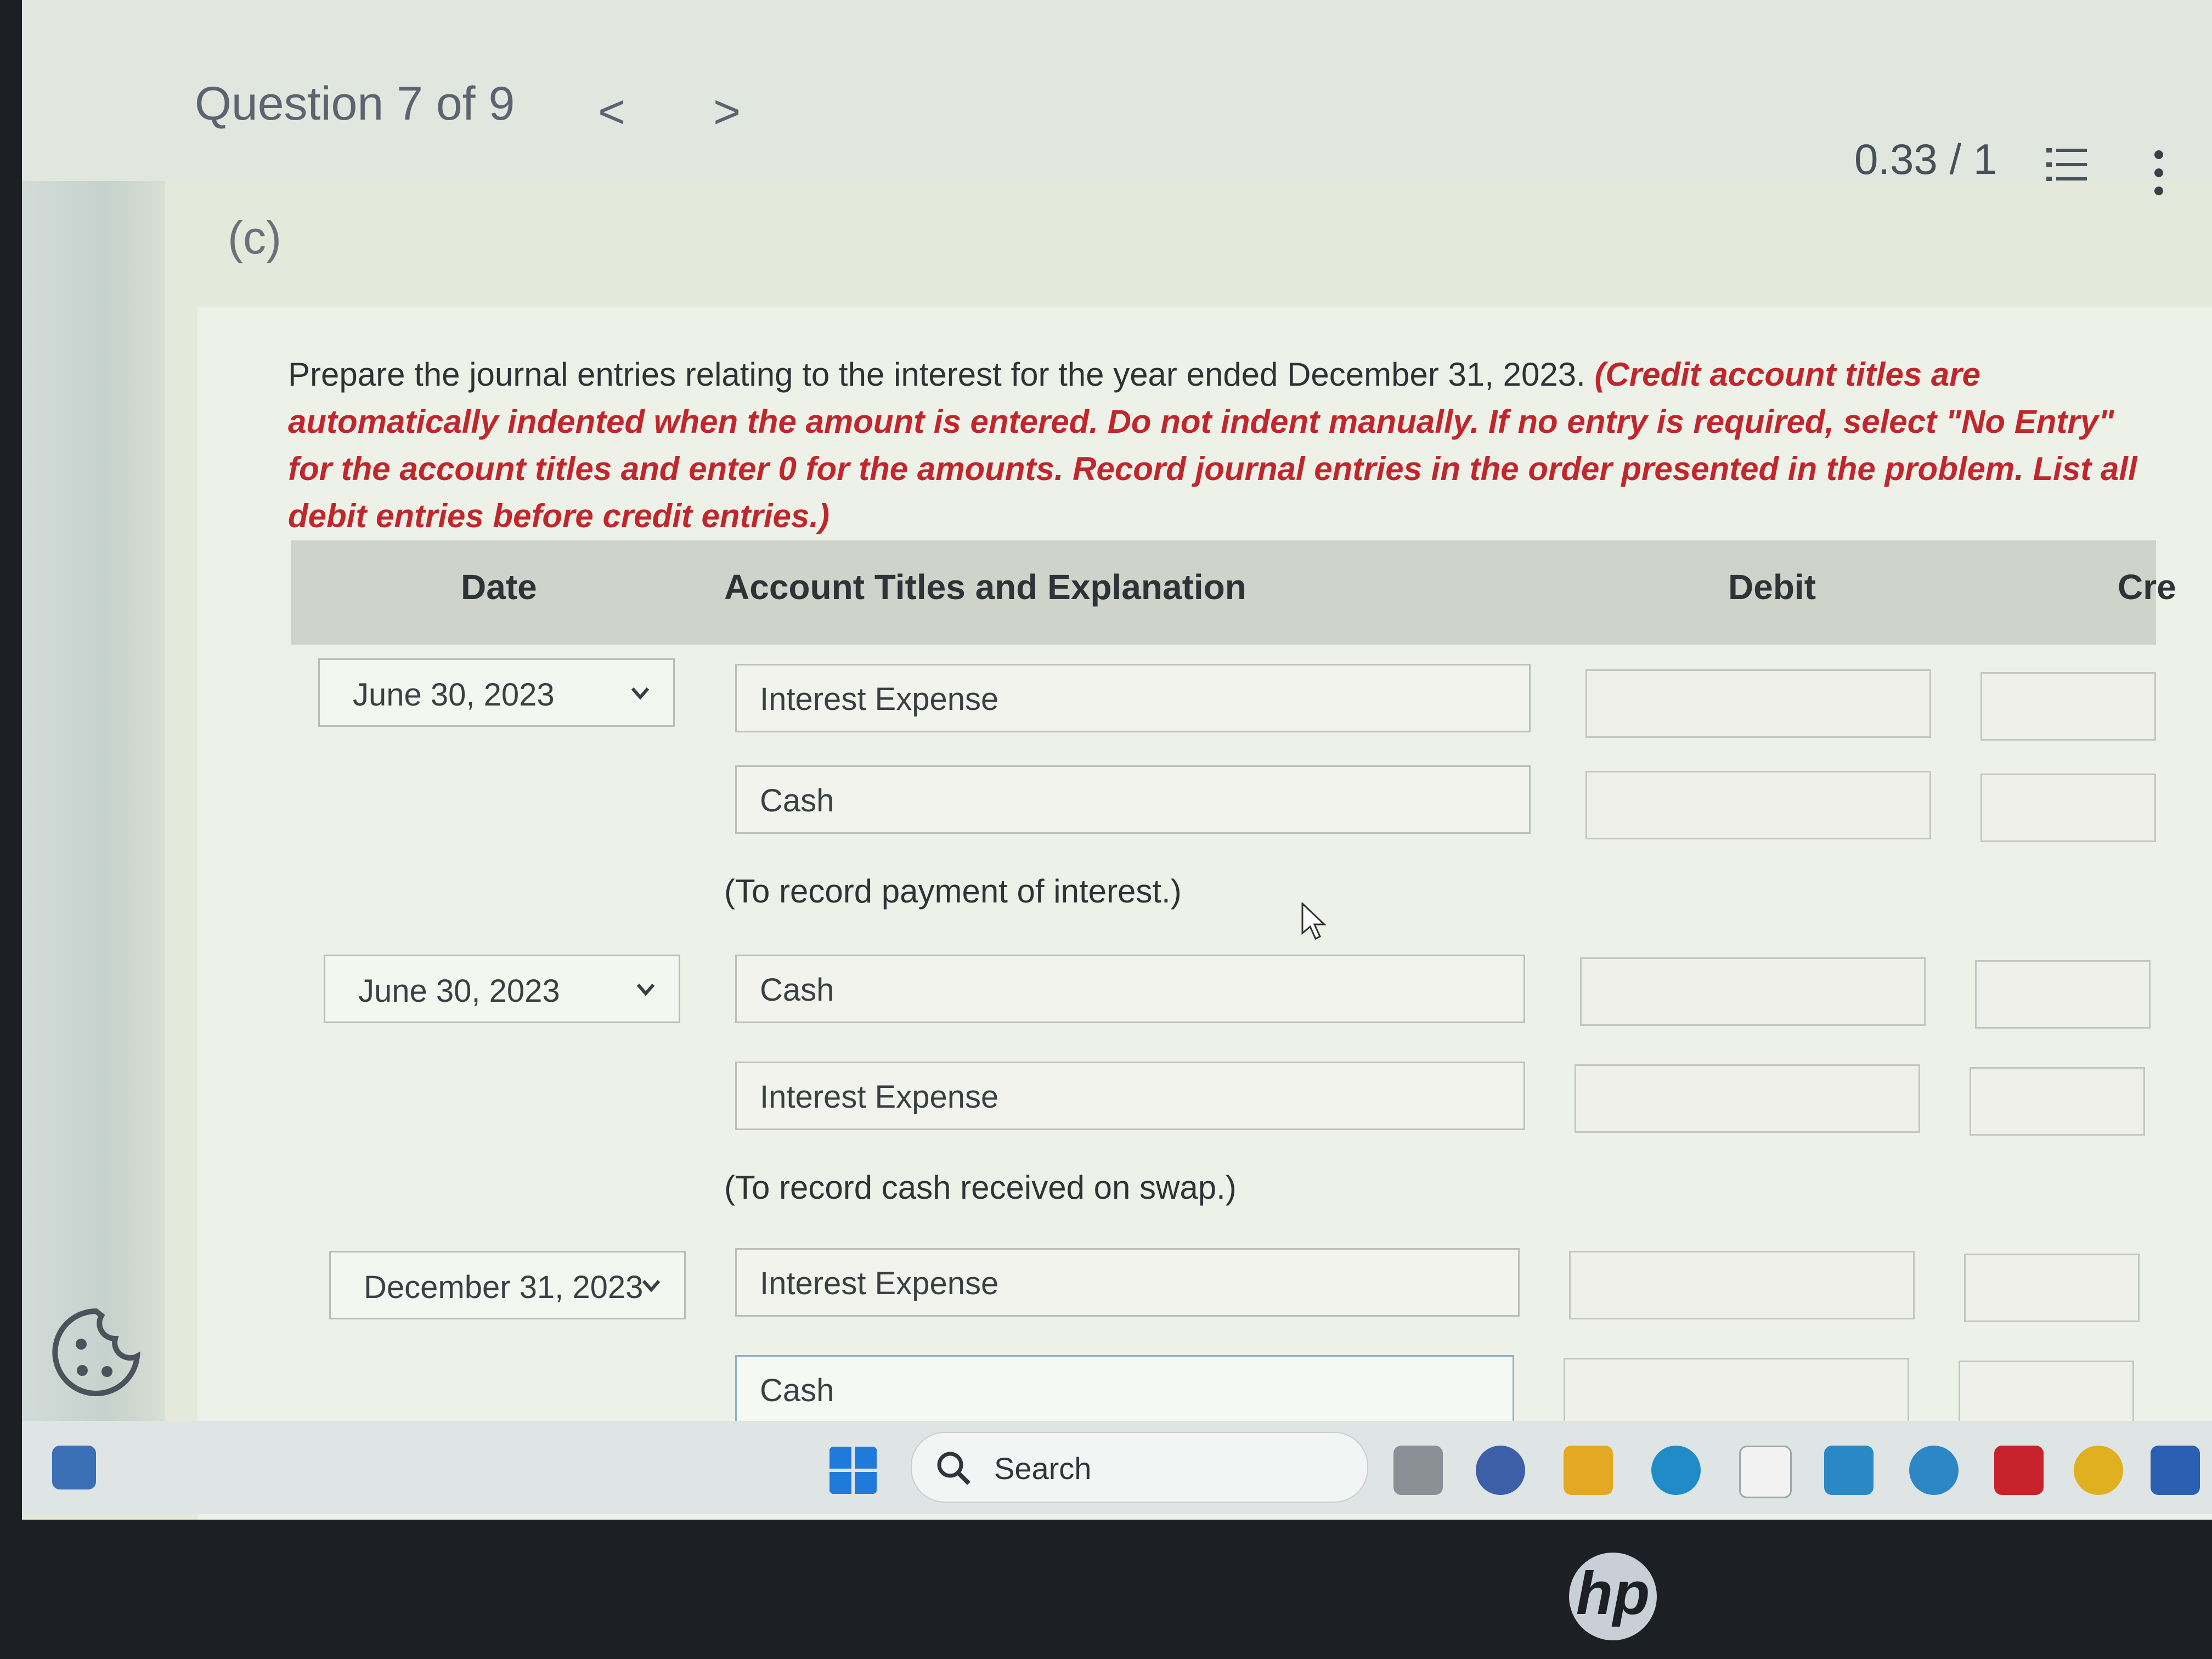  I want to click on date-select-entry-3: December 31, 2023, so click(508, 1285).